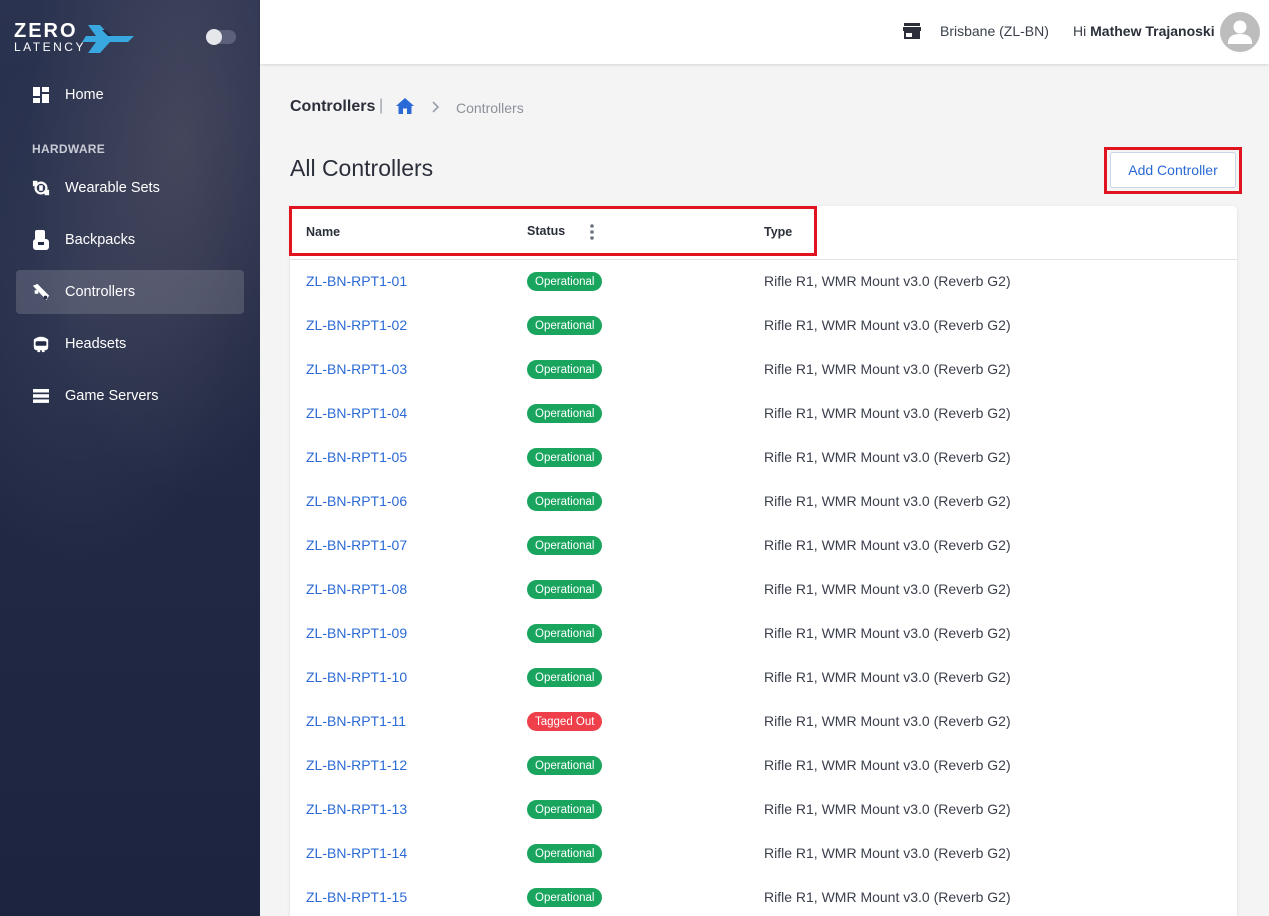 The image size is (1269, 916). Describe the element at coordinates (356, 677) in the screenshot. I see `controller-name-link: ZL-BN-RPT1-10` at that location.